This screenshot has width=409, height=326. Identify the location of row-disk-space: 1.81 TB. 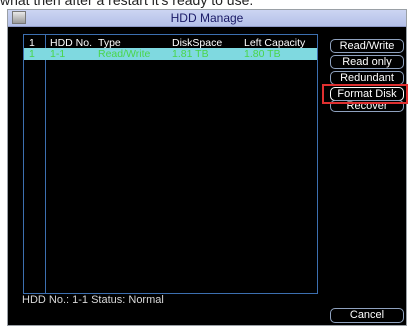
(190, 54).